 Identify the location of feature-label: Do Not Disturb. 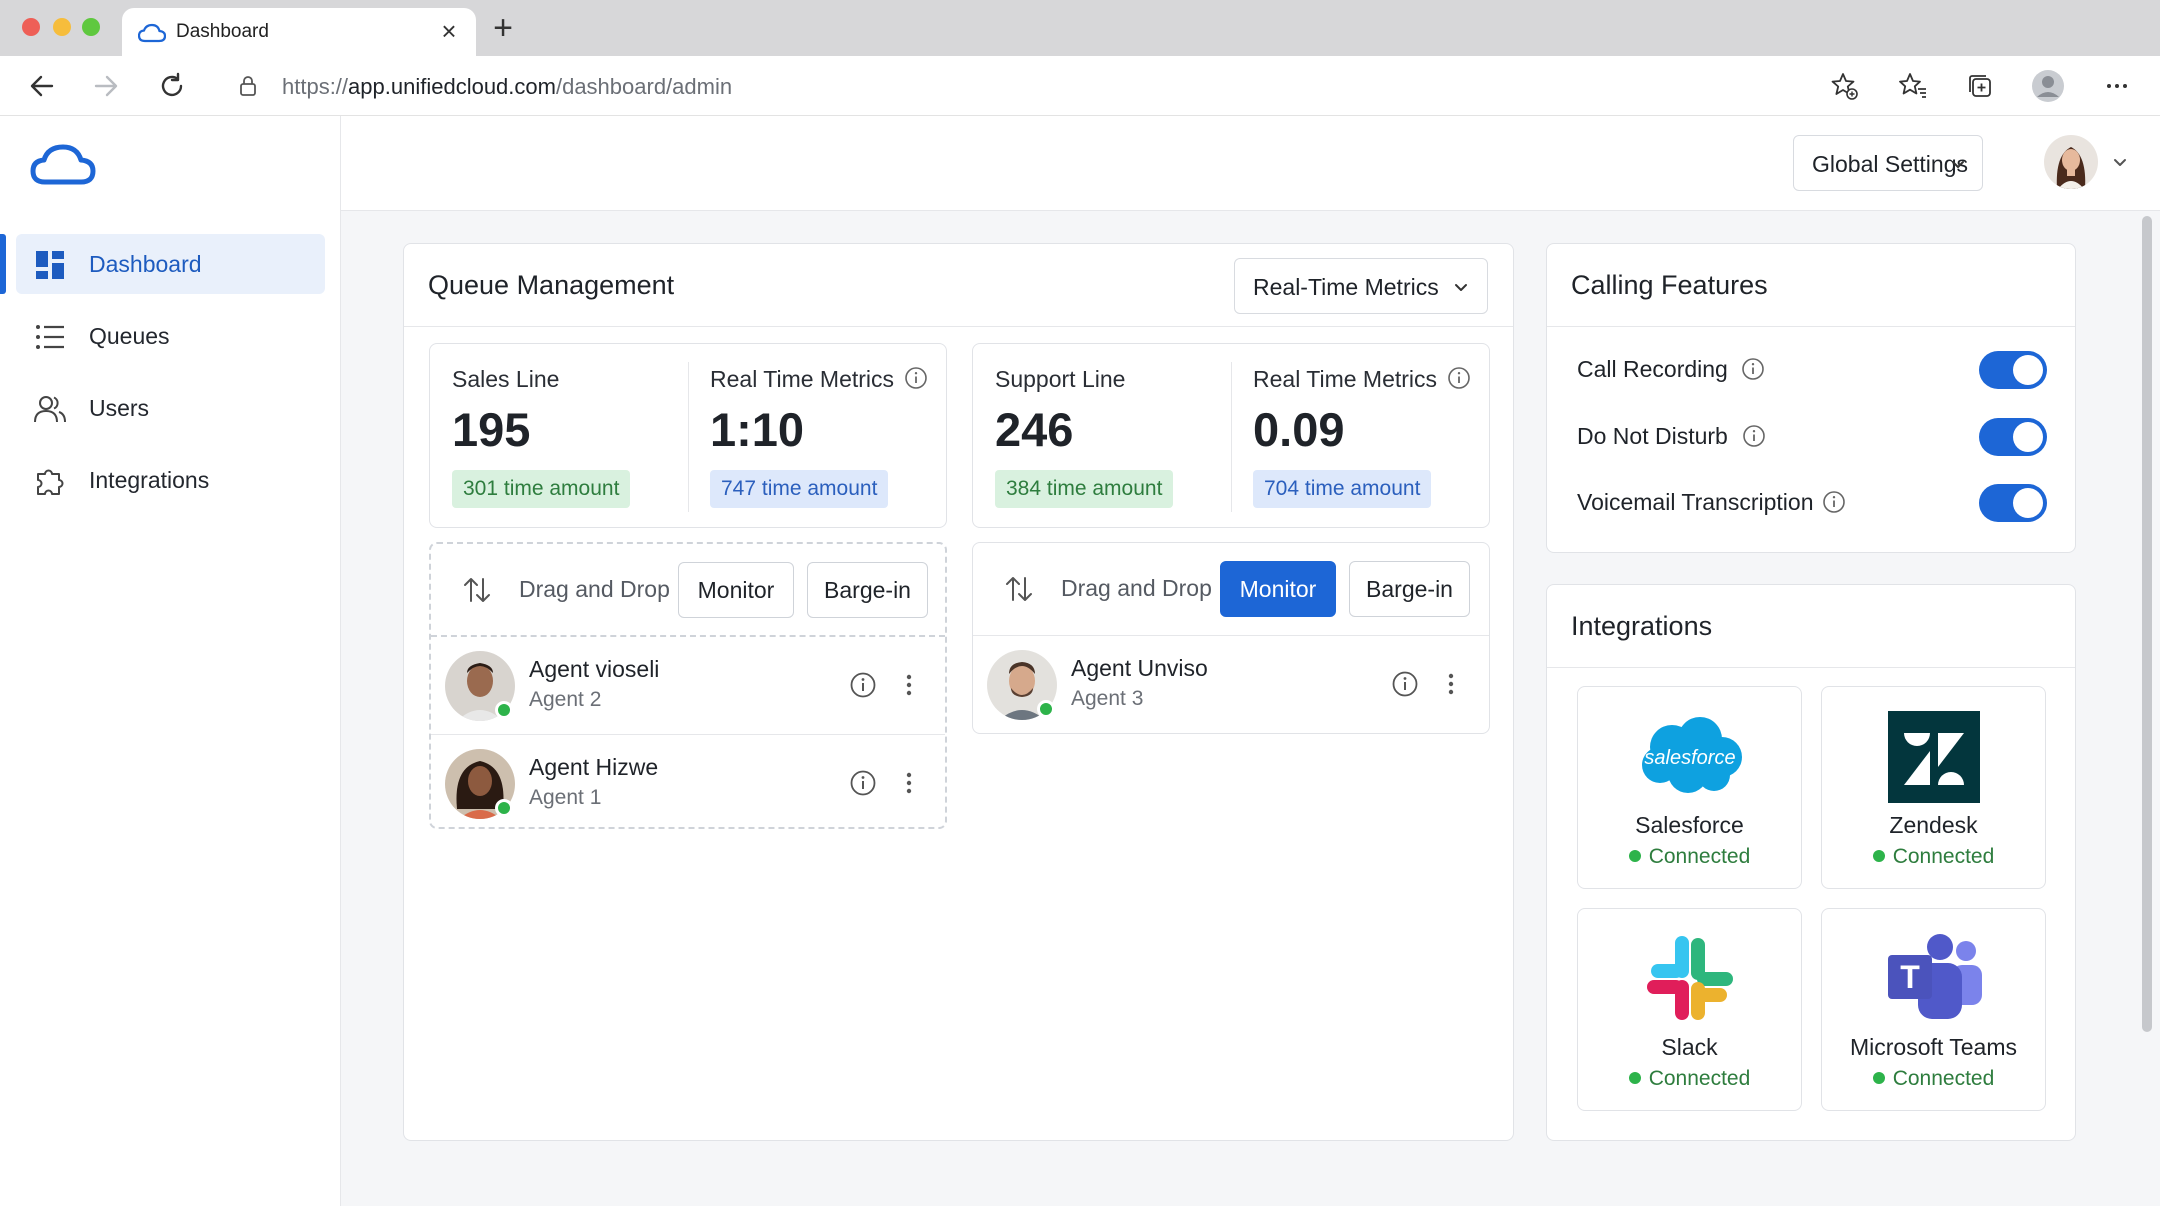
(1652, 436).